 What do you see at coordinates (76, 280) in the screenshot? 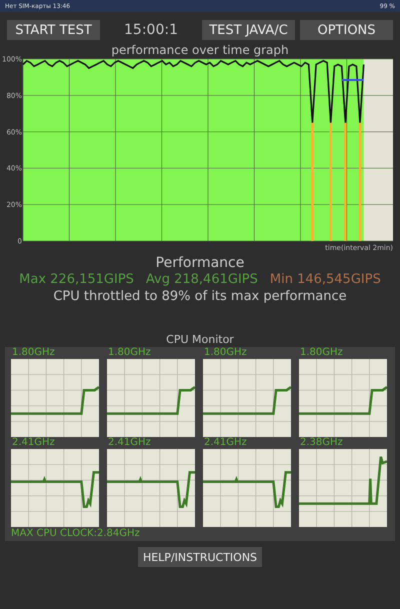
I see `max-score: Max 226,151GIPS` at bounding box center [76, 280].